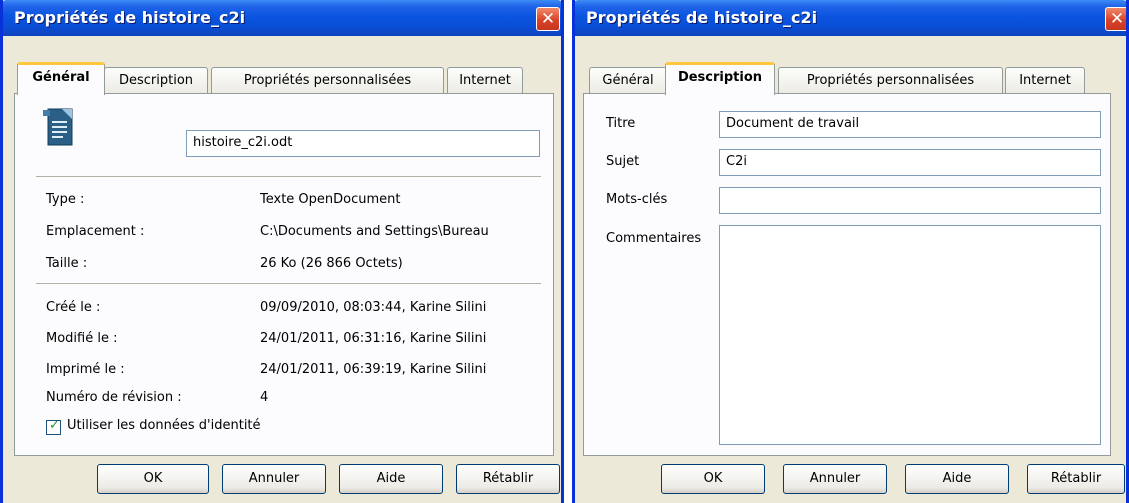 This screenshot has height=503, width=1129. Describe the element at coordinates (85, 369) in the screenshot. I see `printed-label: Imprimé le :` at that location.